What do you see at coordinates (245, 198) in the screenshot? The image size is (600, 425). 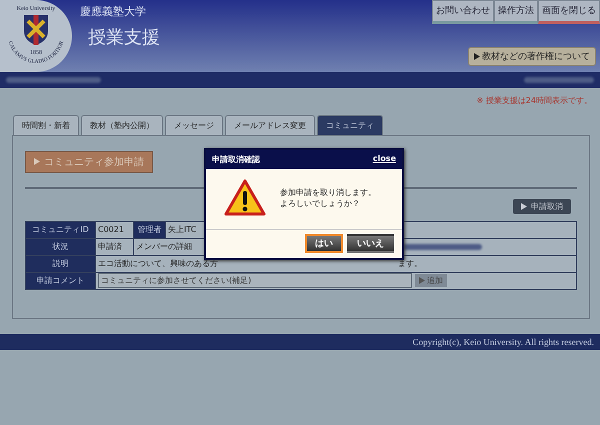 I see `warning-icon` at bounding box center [245, 198].